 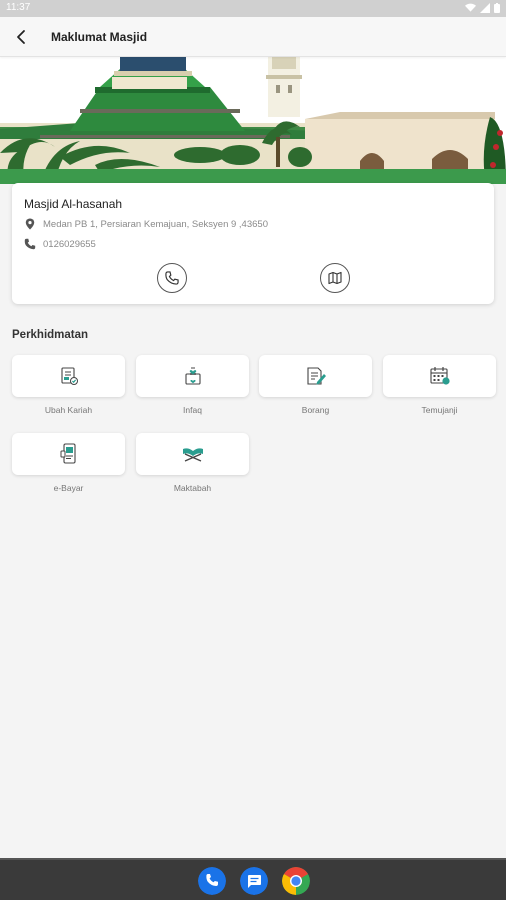 I want to click on donation-box-icon, so click(x=192, y=376).